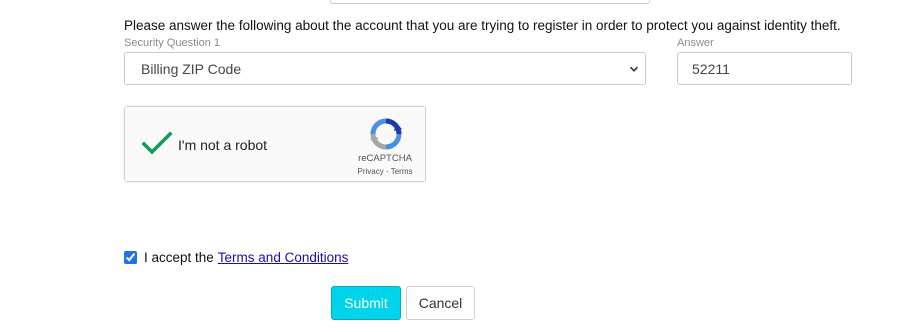  What do you see at coordinates (386, 134) in the screenshot?
I see `recaptcha-logo-icon` at bounding box center [386, 134].